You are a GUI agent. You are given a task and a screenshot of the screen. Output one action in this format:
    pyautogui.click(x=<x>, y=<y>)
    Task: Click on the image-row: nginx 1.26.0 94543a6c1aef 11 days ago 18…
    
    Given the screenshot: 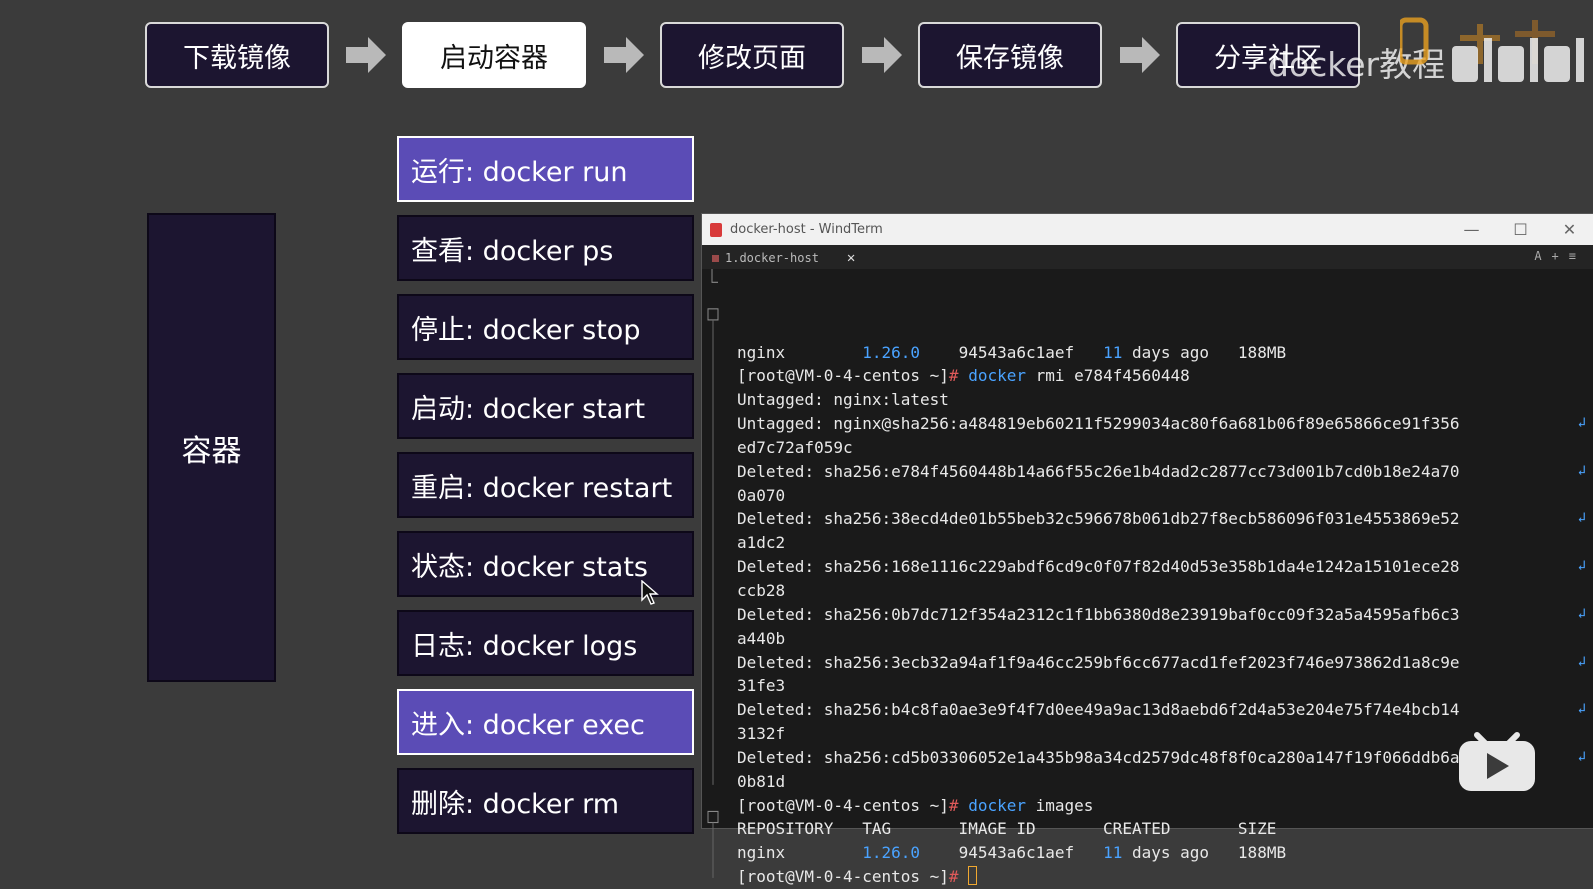 What is the action you would take?
    pyautogui.click(x=1165, y=353)
    